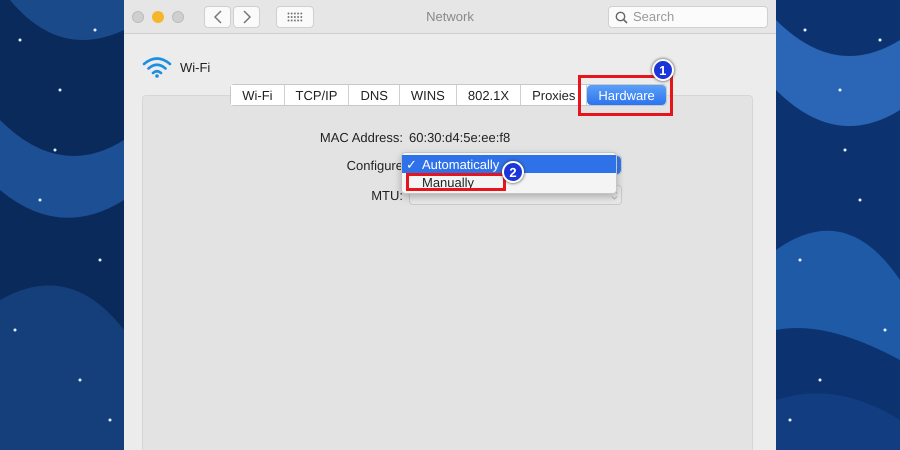 This screenshot has height=450, width=900. Describe the element at coordinates (258, 95) in the screenshot. I see `tab: Wi-Fi` at that location.